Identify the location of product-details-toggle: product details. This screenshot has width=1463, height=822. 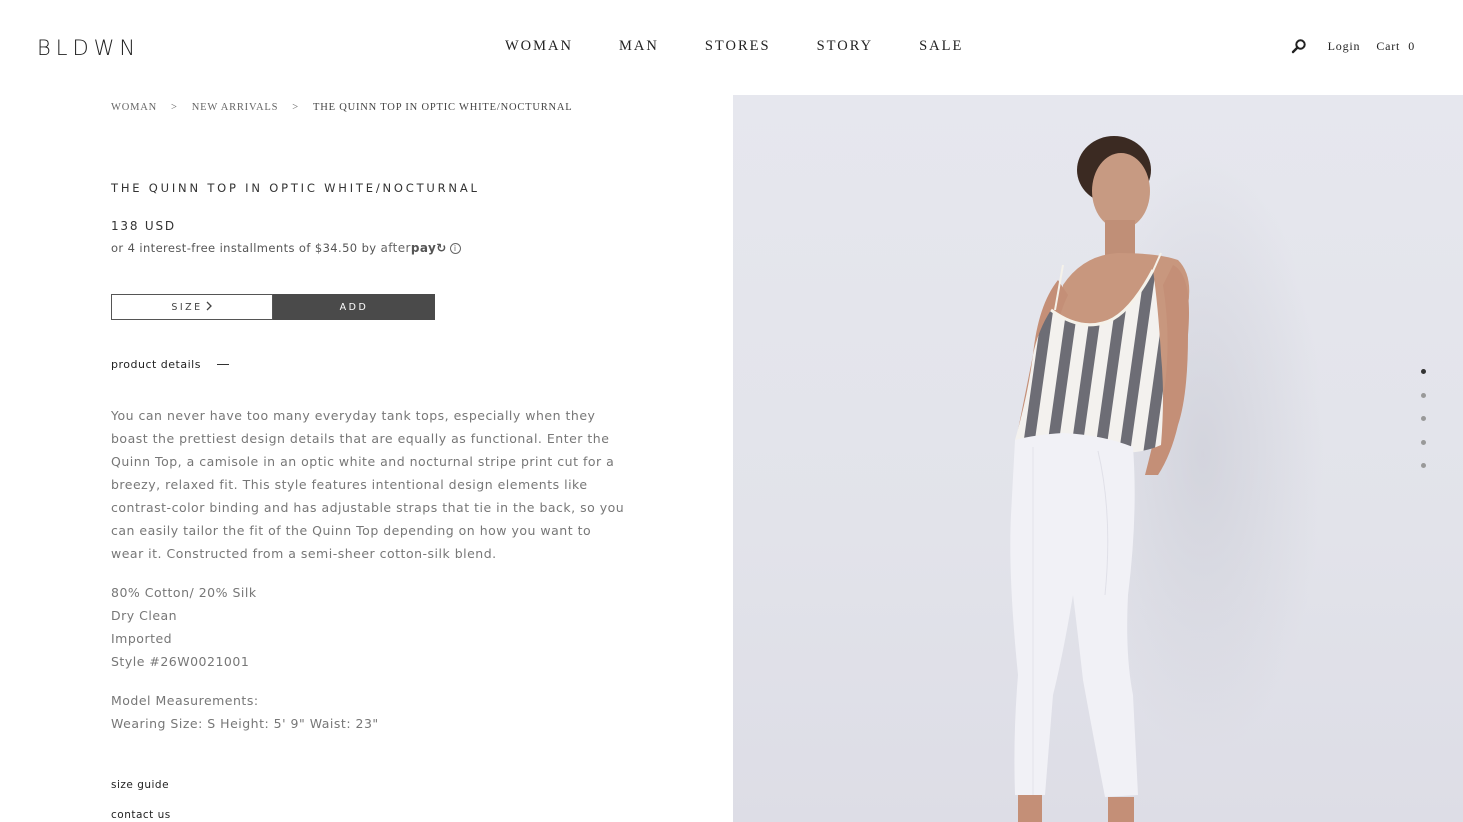
(170, 364).